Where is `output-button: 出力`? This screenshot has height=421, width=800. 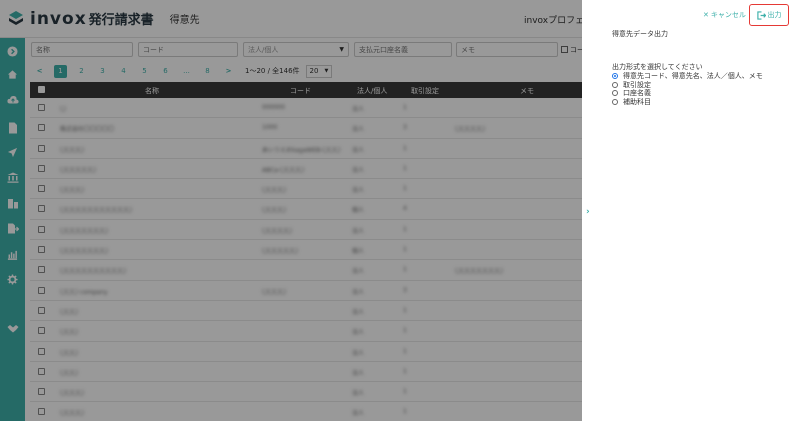 output-button: 出力 is located at coordinates (769, 15).